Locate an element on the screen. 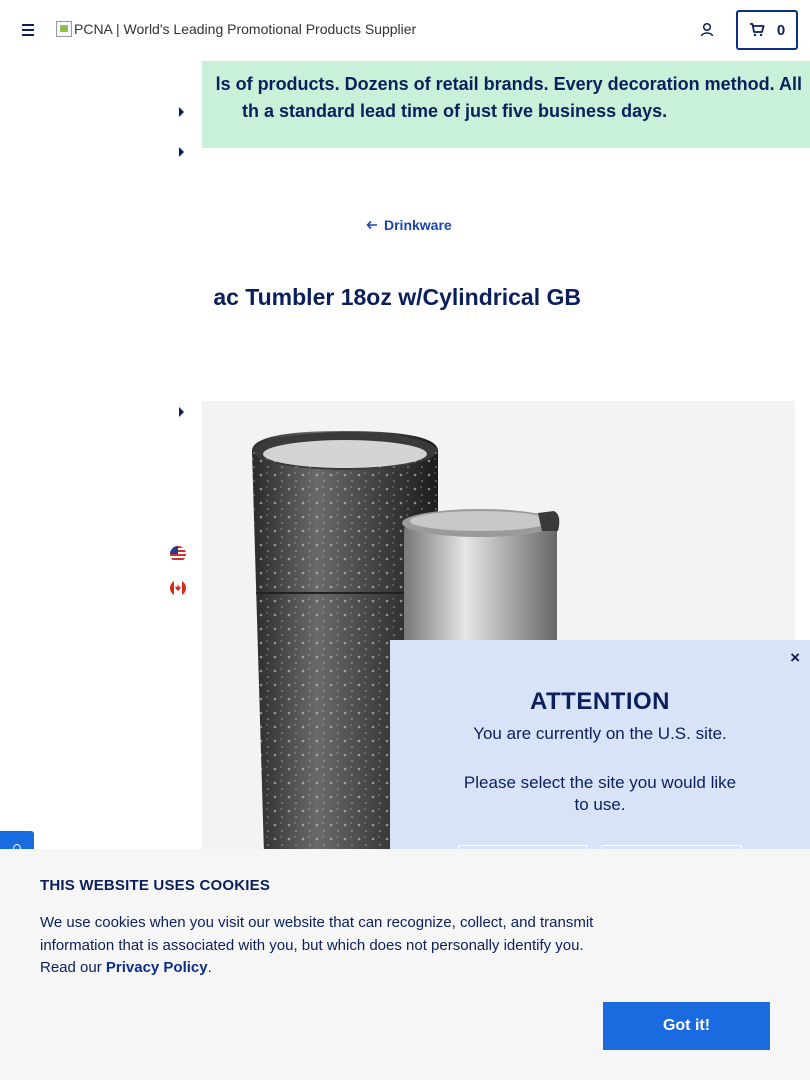 This screenshot has height=1080, width=810. product-title-container: ac Tumbler 18oz w/Cylindrical GB is located at coordinates (506, 300).